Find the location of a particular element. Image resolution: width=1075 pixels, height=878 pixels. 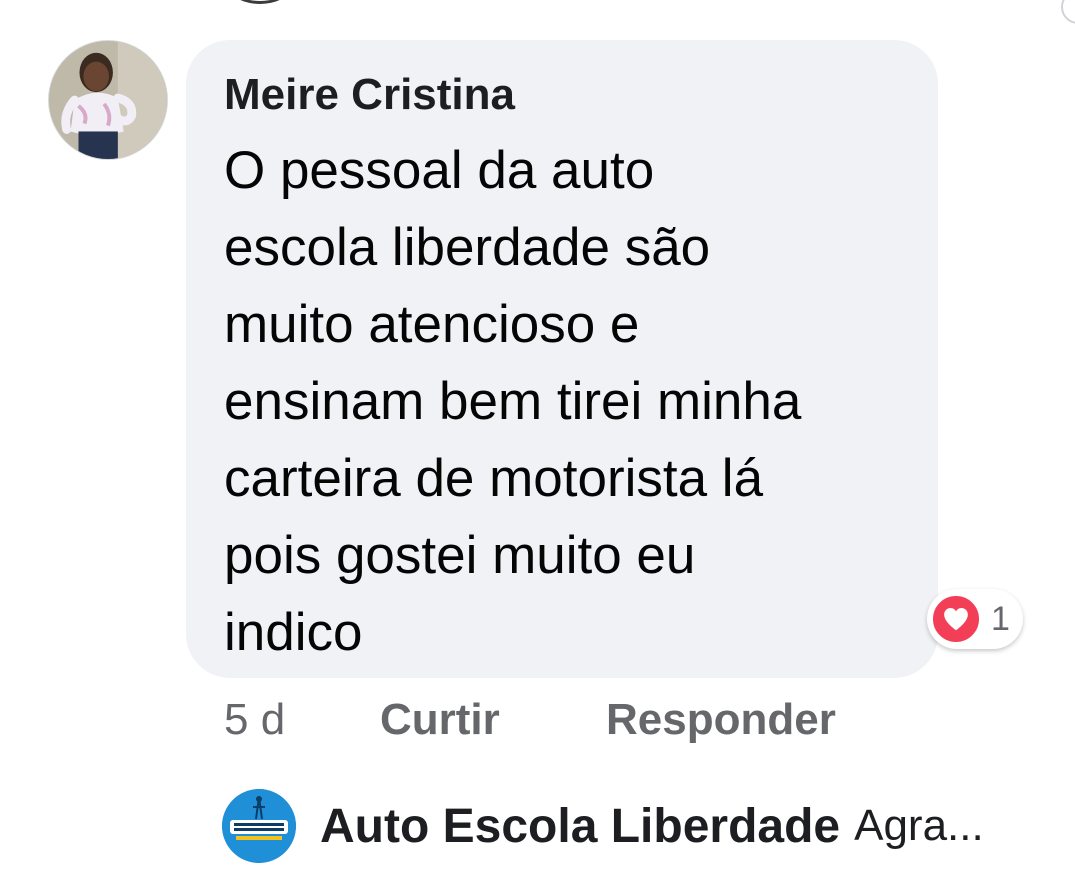

scroll-edge-indicator is located at coordinates (1068, 12).